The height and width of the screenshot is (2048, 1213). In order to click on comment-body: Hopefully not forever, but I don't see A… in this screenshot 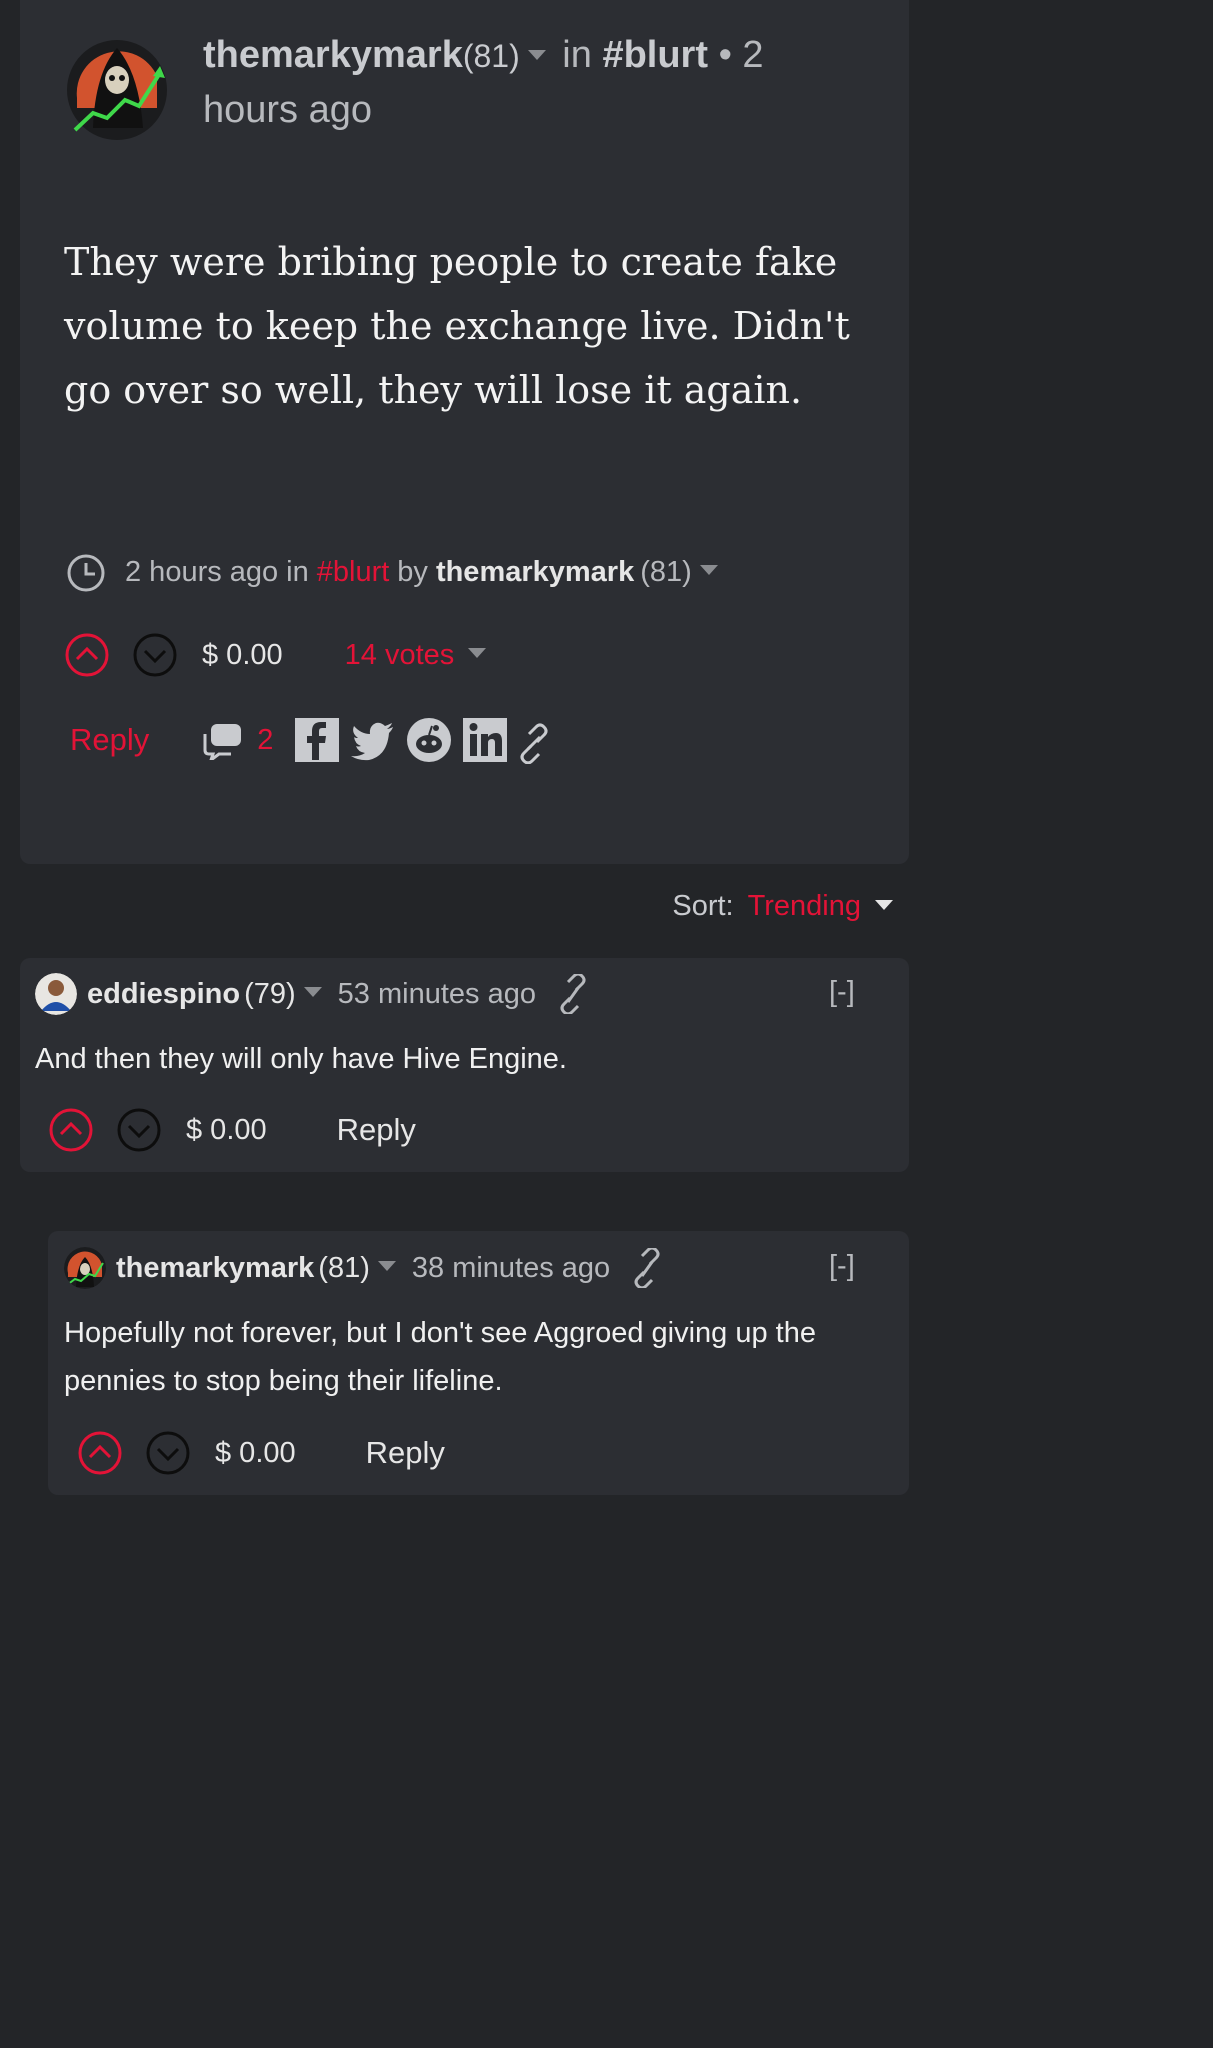, I will do `click(440, 1357)`.